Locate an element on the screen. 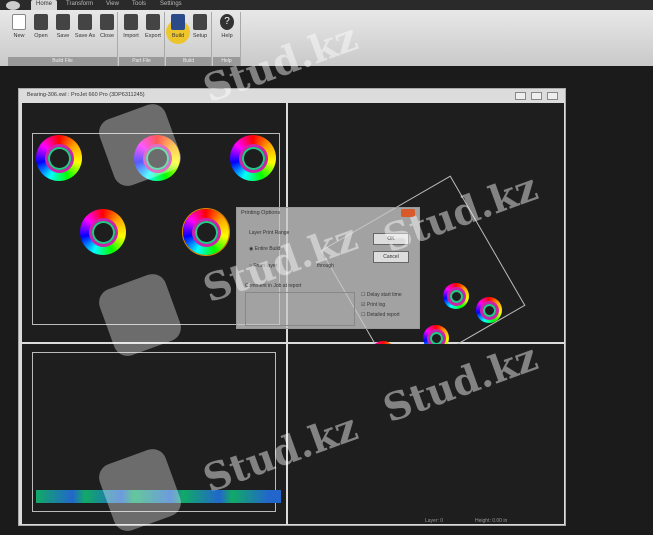  folder-icon is located at coordinates (41, 22).